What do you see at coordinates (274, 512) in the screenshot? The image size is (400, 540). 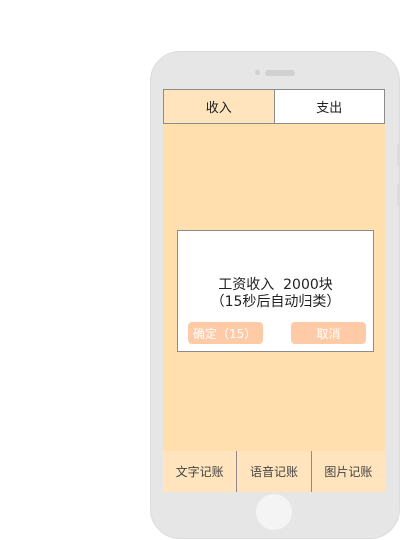 I see `home-button` at bounding box center [274, 512].